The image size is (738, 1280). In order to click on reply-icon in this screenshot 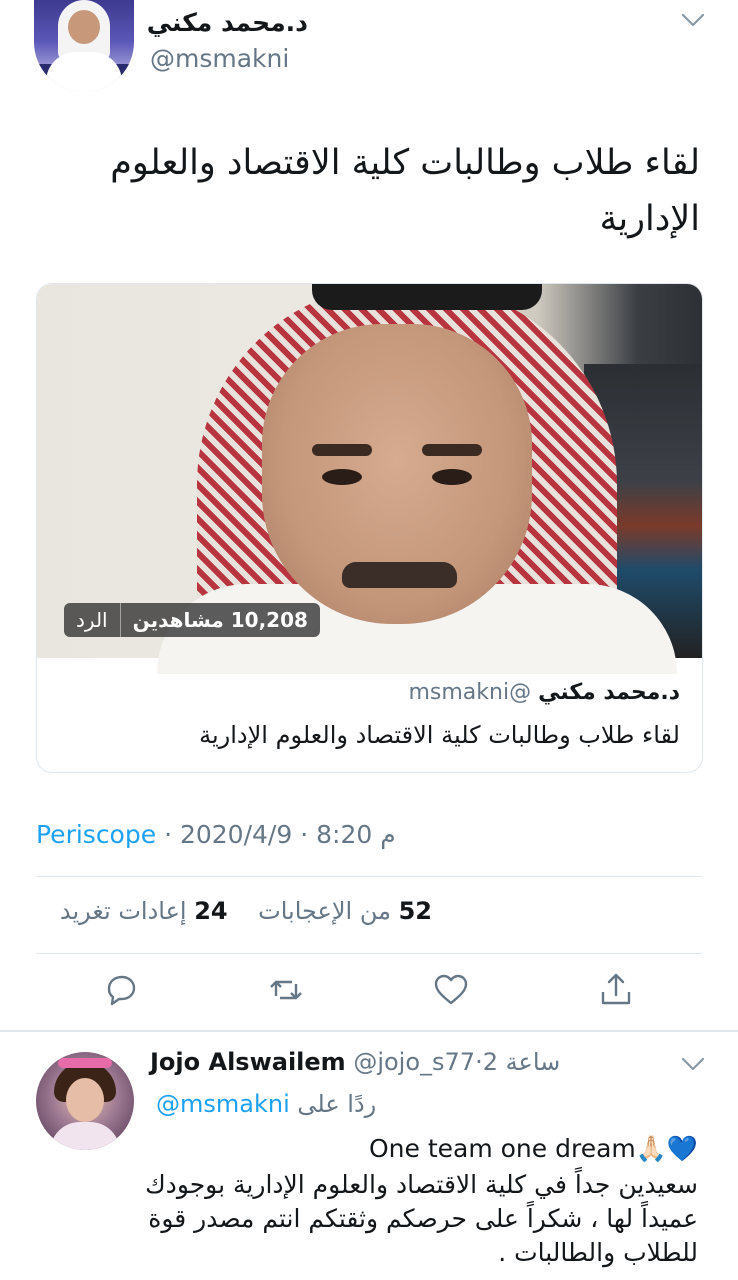, I will do `click(121, 990)`.